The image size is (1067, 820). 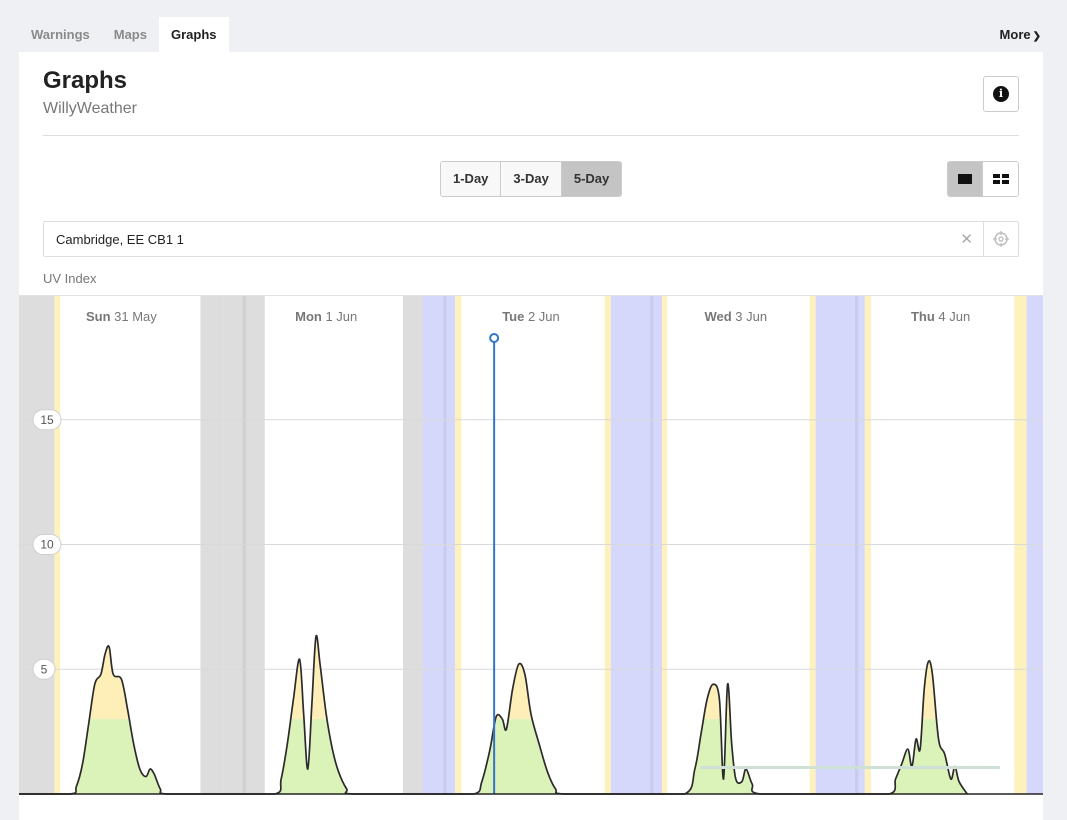 What do you see at coordinates (60, 34) in the screenshot?
I see `tab-warnings: Warnings` at bounding box center [60, 34].